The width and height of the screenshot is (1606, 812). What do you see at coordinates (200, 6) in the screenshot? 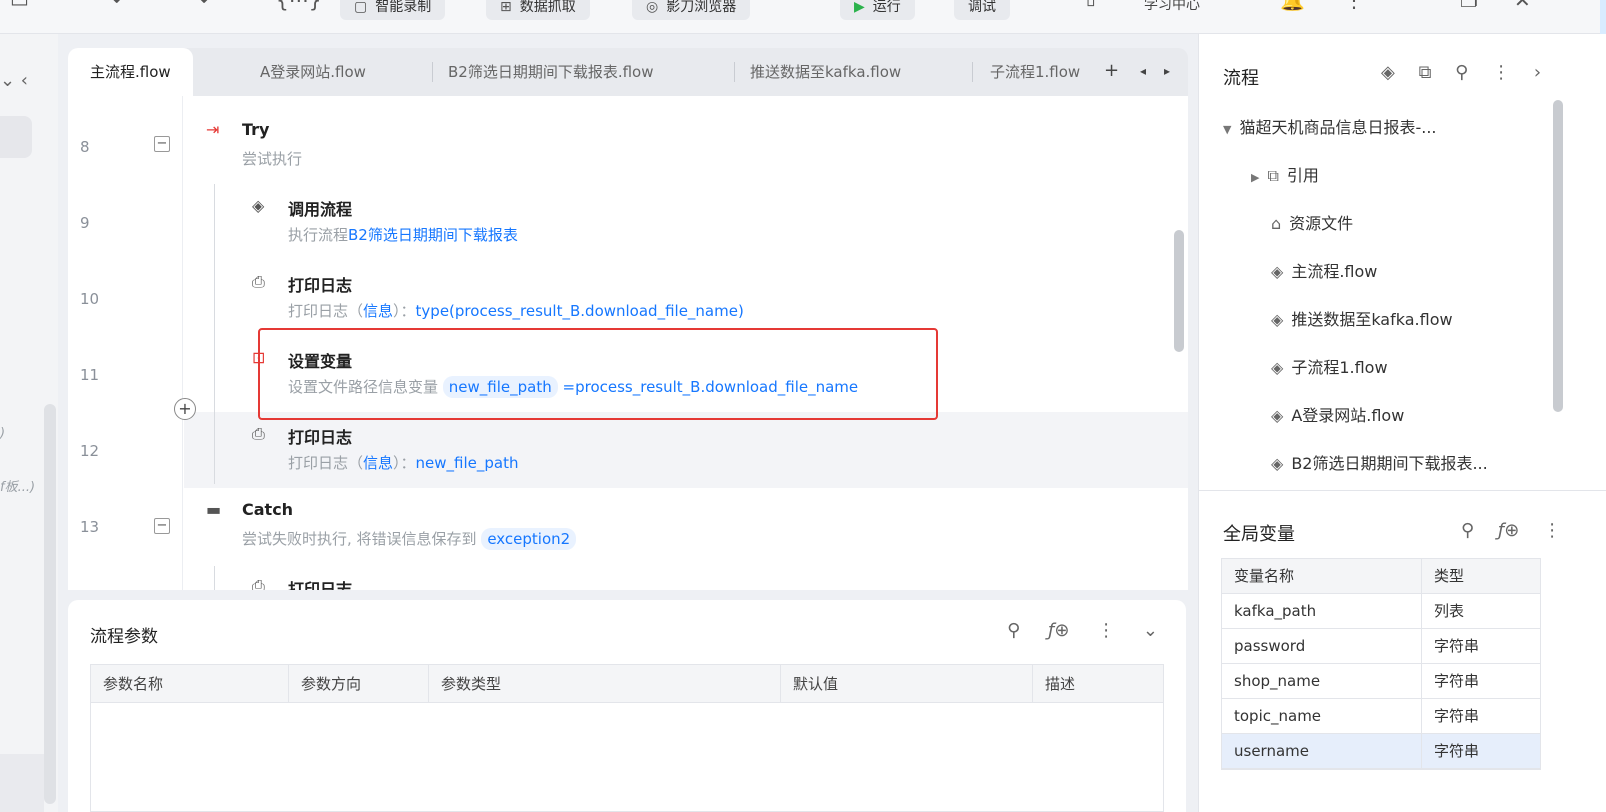
I see `redo-icon: ↷` at bounding box center [200, 6].